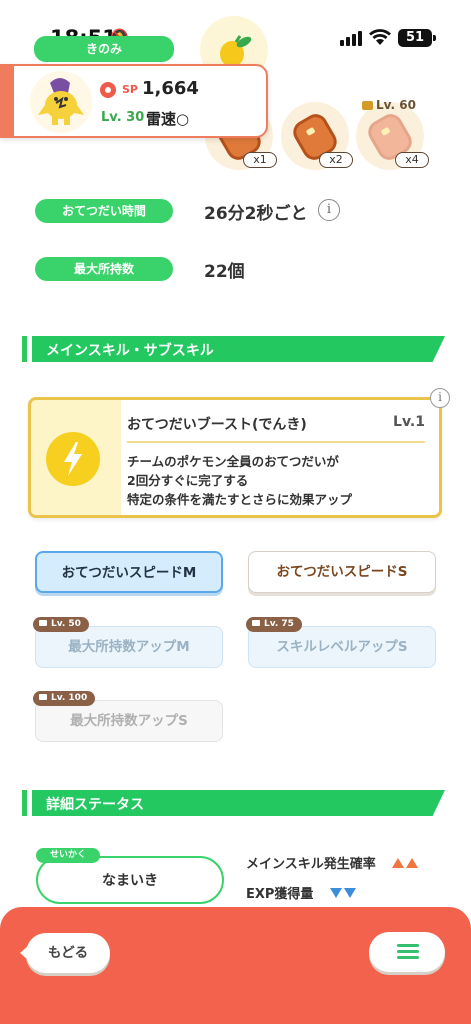 The width and height of the screenshot is (471, 1024). I want to click on lock-level: Lv. 60, so click(396, 105).